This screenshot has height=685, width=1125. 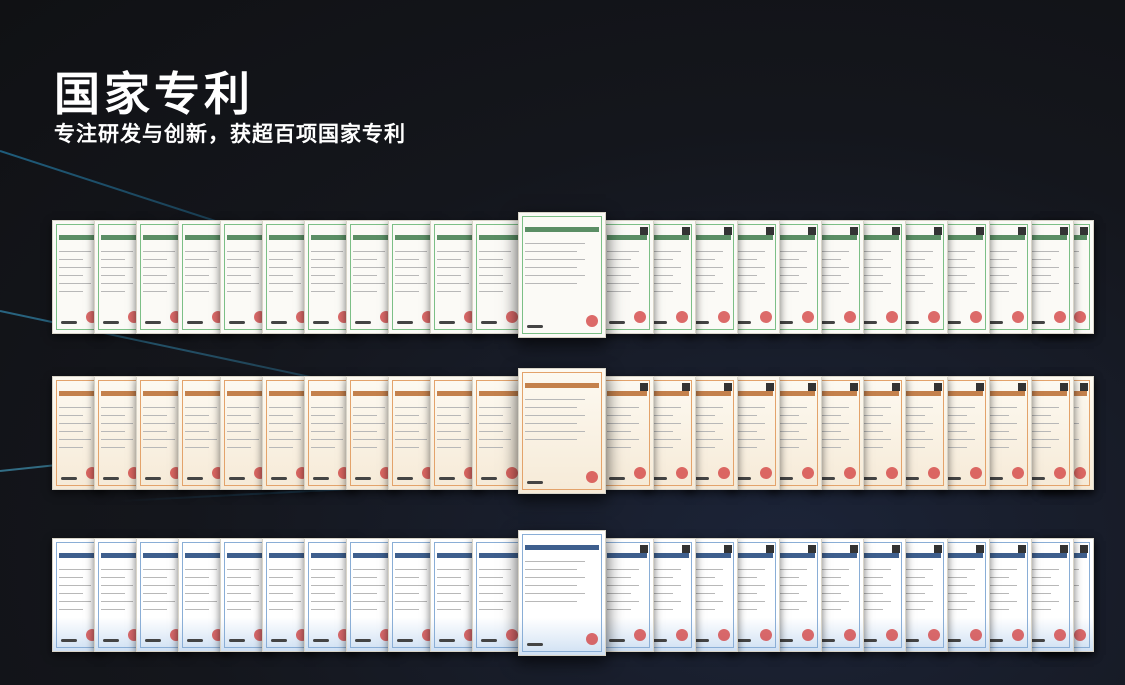 I want to click on page-subtitle: 专注研发与创新，获超百项国家专利, so click(x=230, y=134).